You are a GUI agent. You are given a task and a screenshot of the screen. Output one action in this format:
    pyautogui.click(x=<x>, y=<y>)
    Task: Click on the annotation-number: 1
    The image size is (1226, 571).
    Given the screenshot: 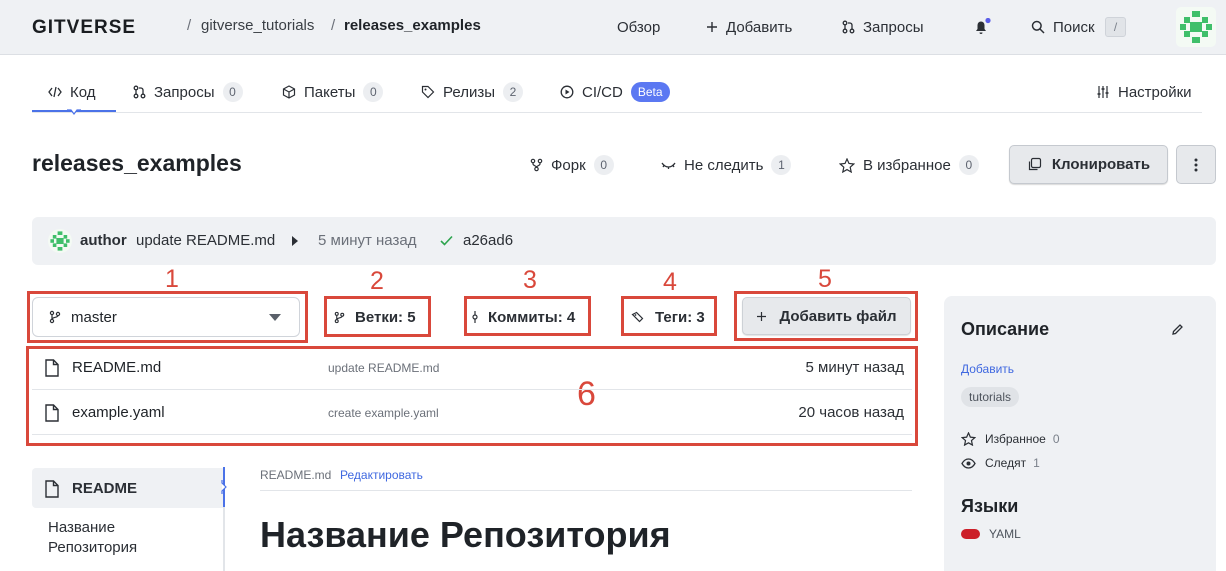 What is the action you would take?
    pyautogui.click(x=172, y=279)
    